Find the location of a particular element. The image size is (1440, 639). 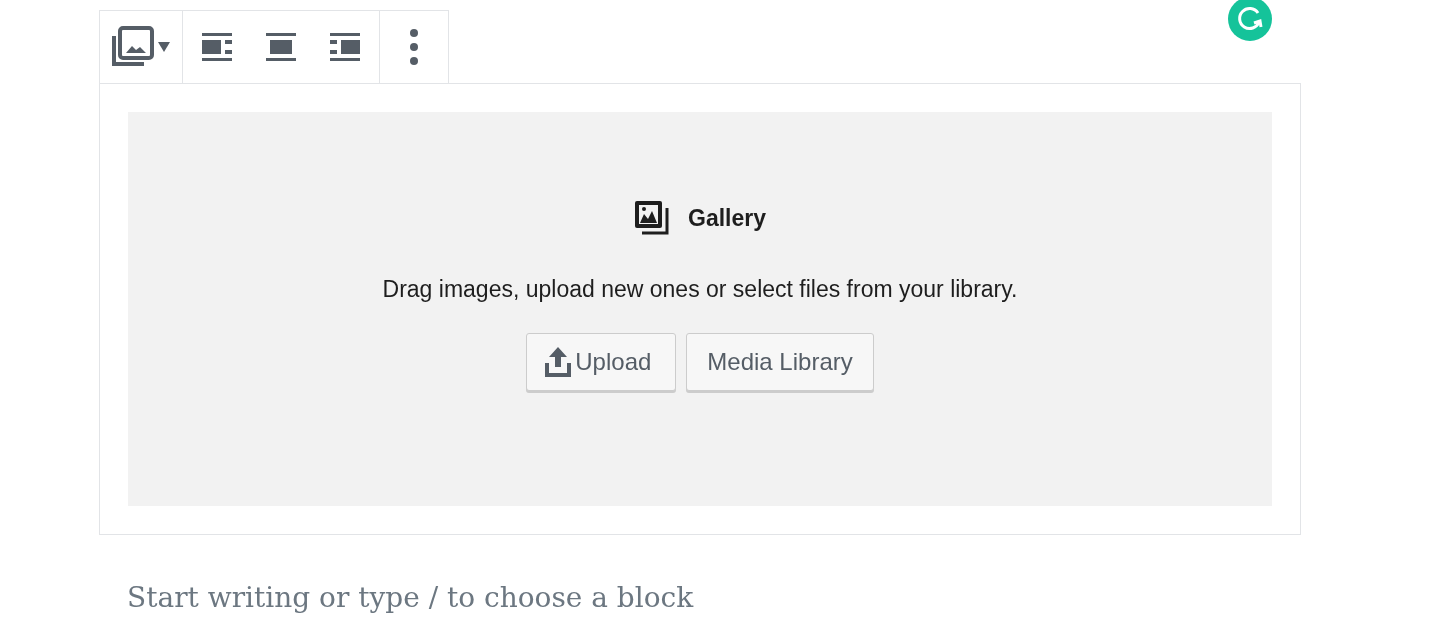

text-input: Start writing or type / to choose a block is located at coordinates (783, 597).